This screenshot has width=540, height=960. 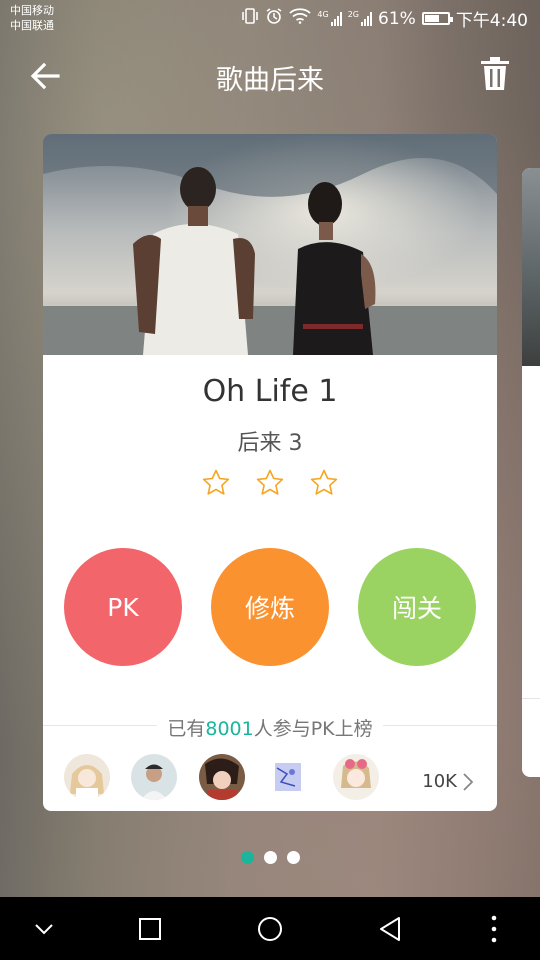 What do you see at coordinates (32, 18) in the screenshot?
I see `carrier-info: 中国移动 中国联通` at bounding box center [32, 18].